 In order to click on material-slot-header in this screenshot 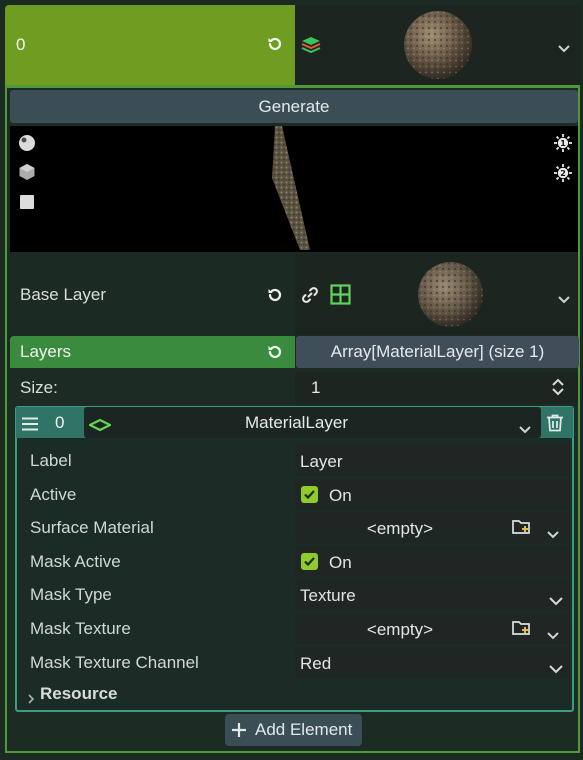, I will do `click(150, 45)`.